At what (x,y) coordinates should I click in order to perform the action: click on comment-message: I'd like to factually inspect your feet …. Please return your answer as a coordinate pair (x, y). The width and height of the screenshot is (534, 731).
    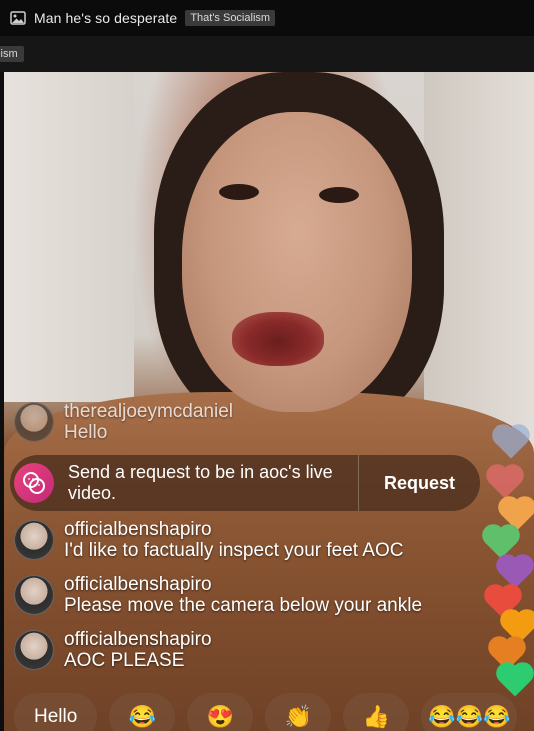
    Looking at the image, I should click on (234, 550).